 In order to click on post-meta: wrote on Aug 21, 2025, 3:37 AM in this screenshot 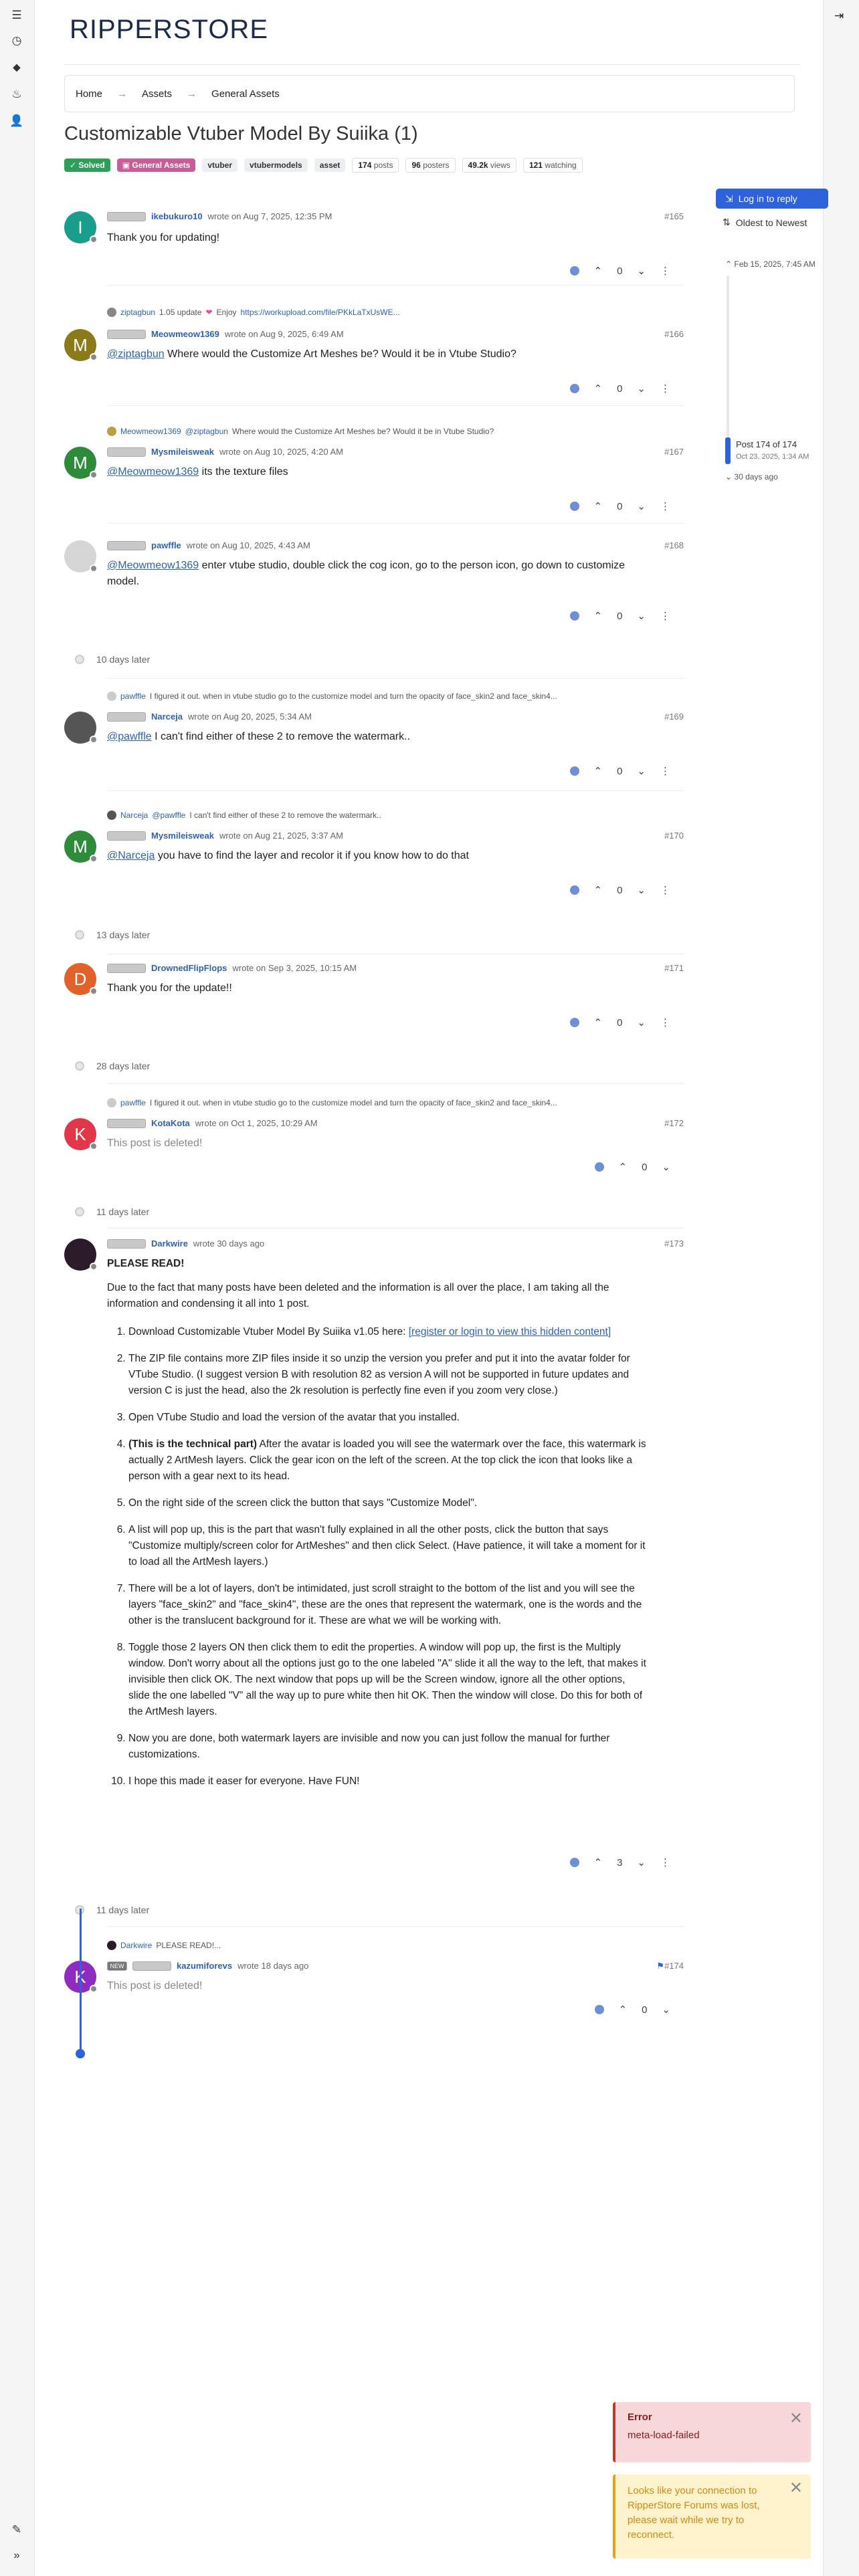, I will do `click(281, 836)`.